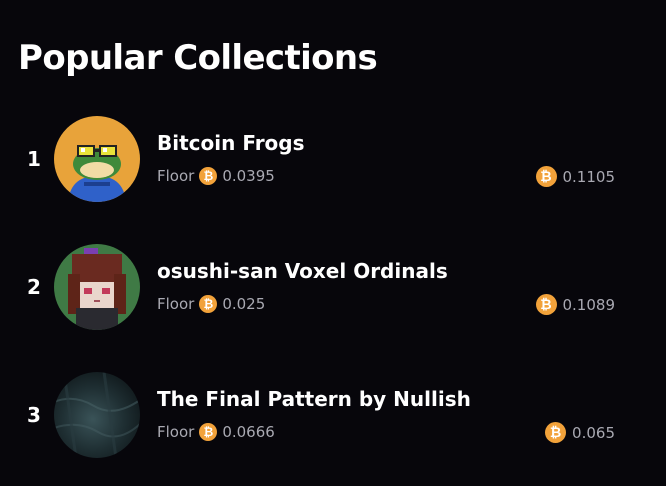  What do you see at coordinates (589, 304) in the screenshot?
I see `volume-value: 0.1089` at bounding box center [589, 304].